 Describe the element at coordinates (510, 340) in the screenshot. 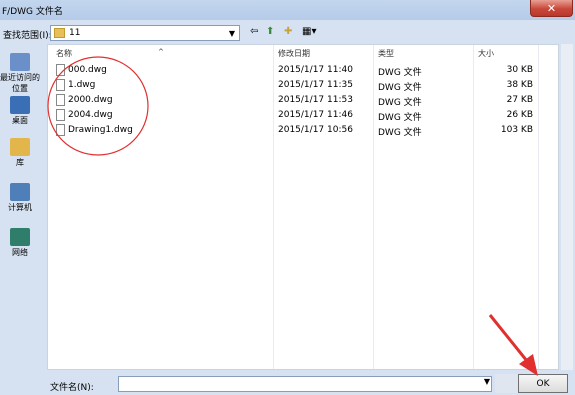

I see `annotation-arrow-shaft` at that location.